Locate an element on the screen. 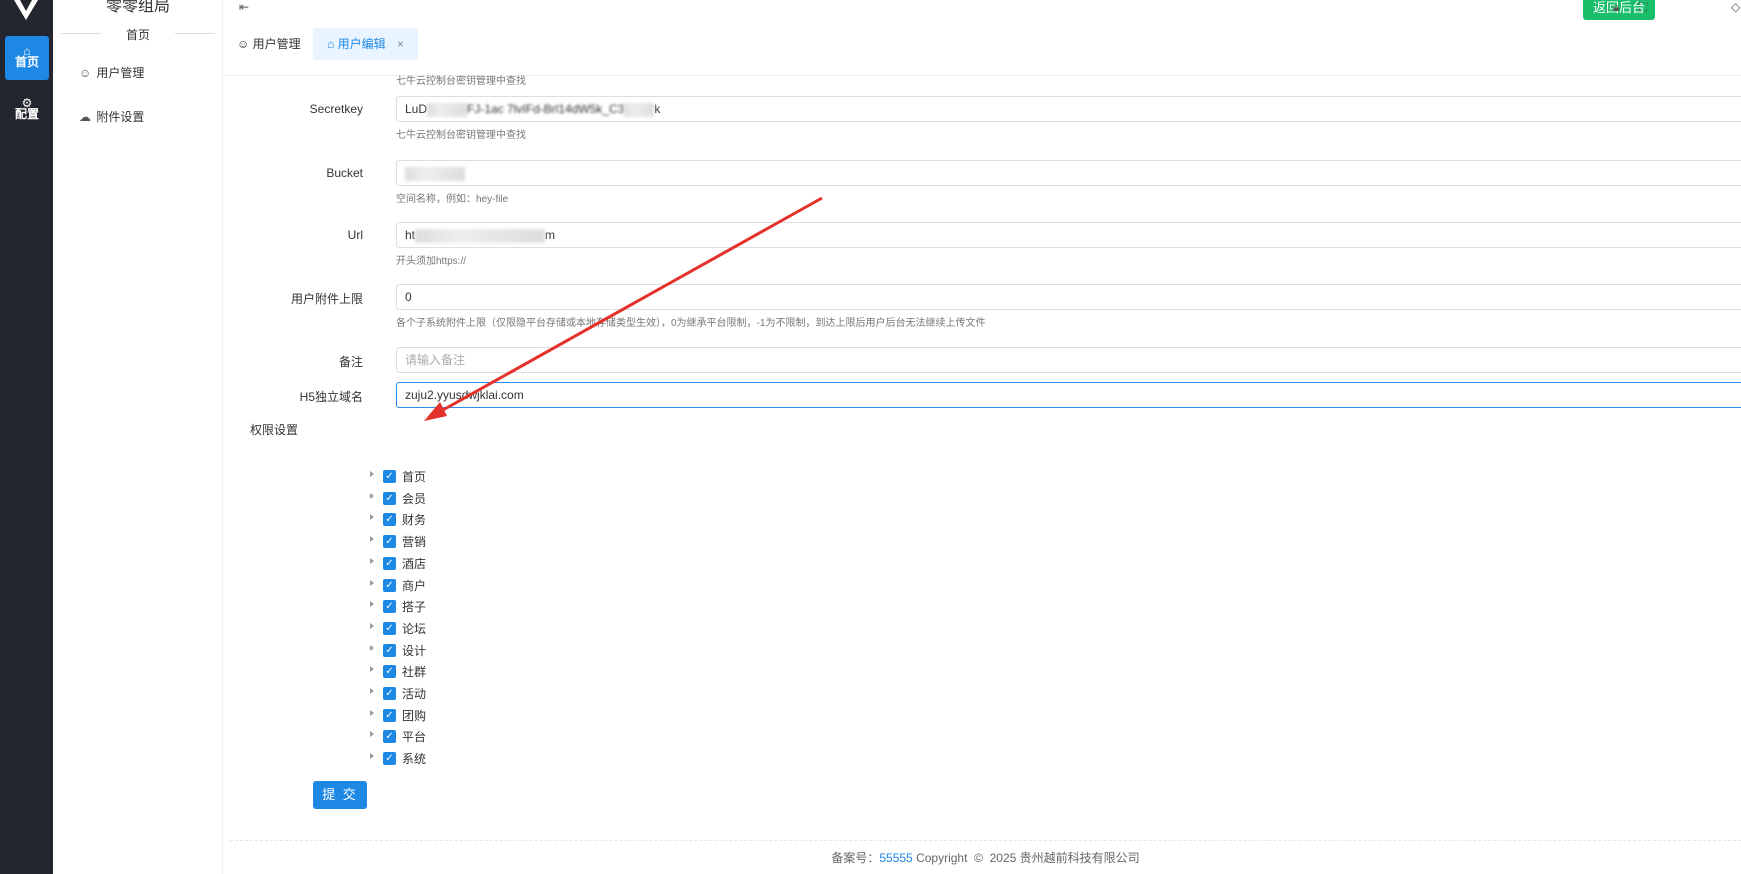 This screenshot has width=1741, height=874. permission-label: 营销 is located at coordinates (414, 542).